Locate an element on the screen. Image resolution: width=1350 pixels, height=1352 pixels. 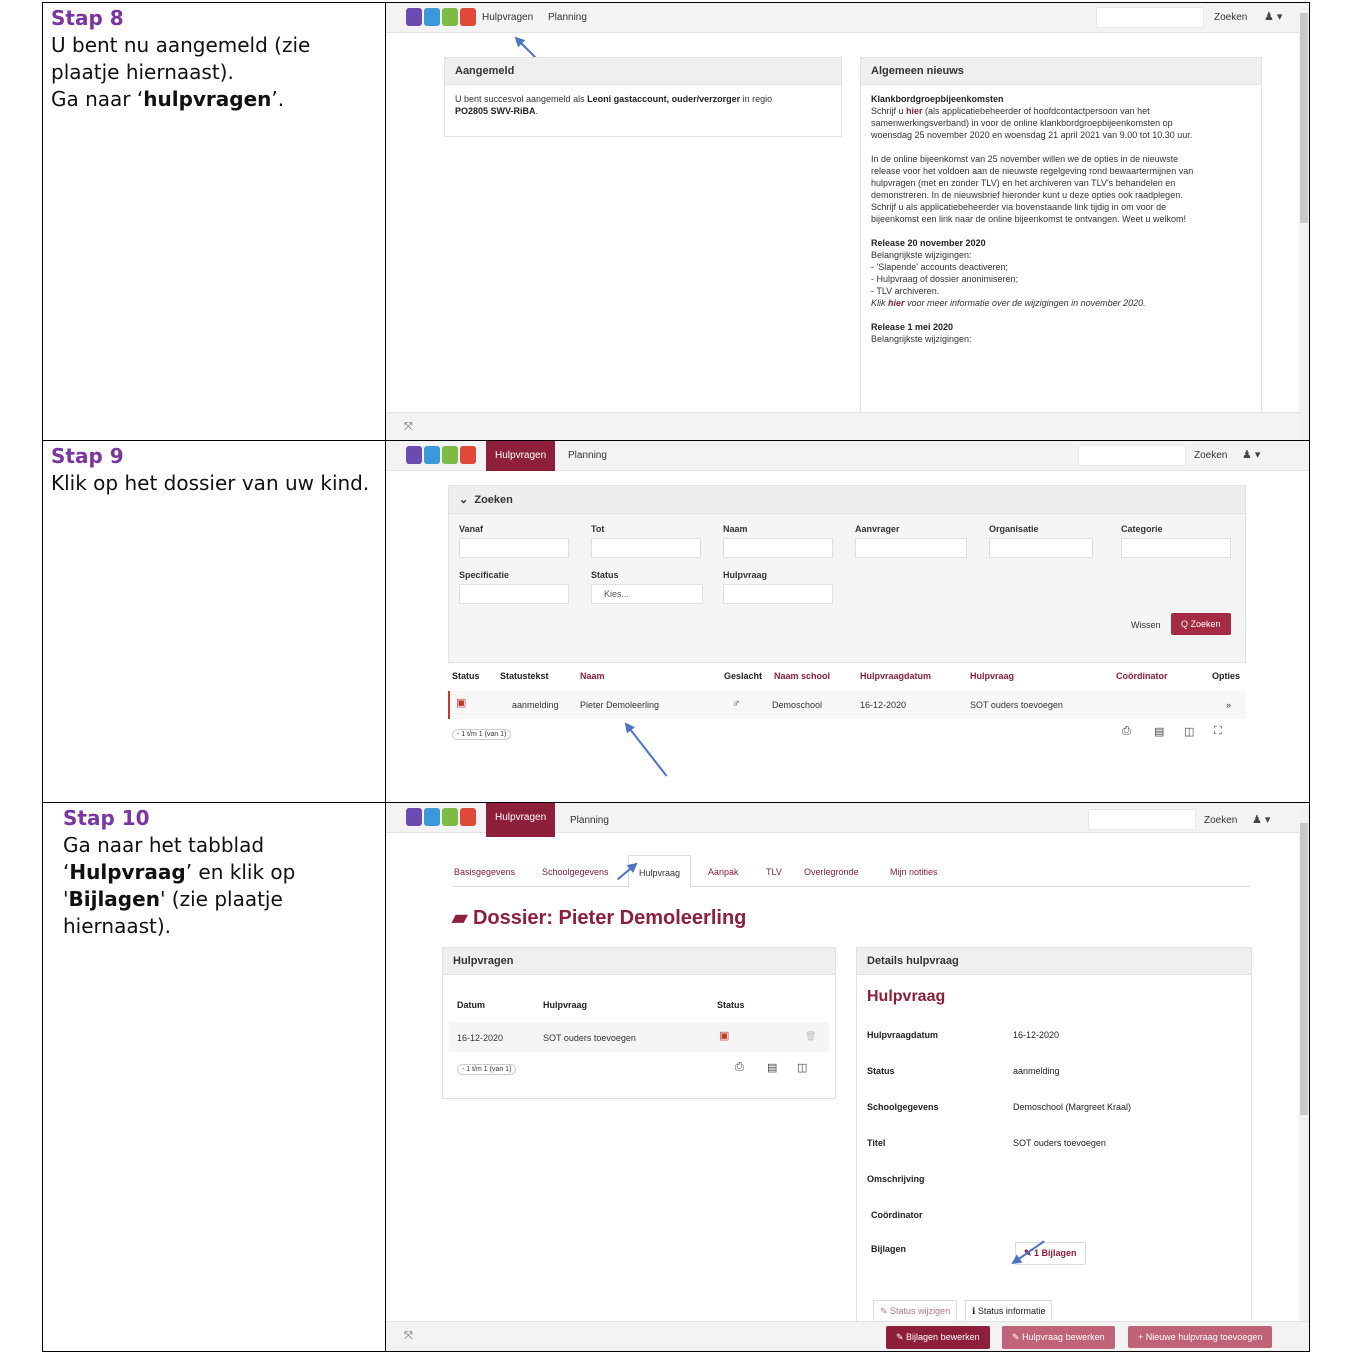
tot-input is located at coordinates (646, 548).